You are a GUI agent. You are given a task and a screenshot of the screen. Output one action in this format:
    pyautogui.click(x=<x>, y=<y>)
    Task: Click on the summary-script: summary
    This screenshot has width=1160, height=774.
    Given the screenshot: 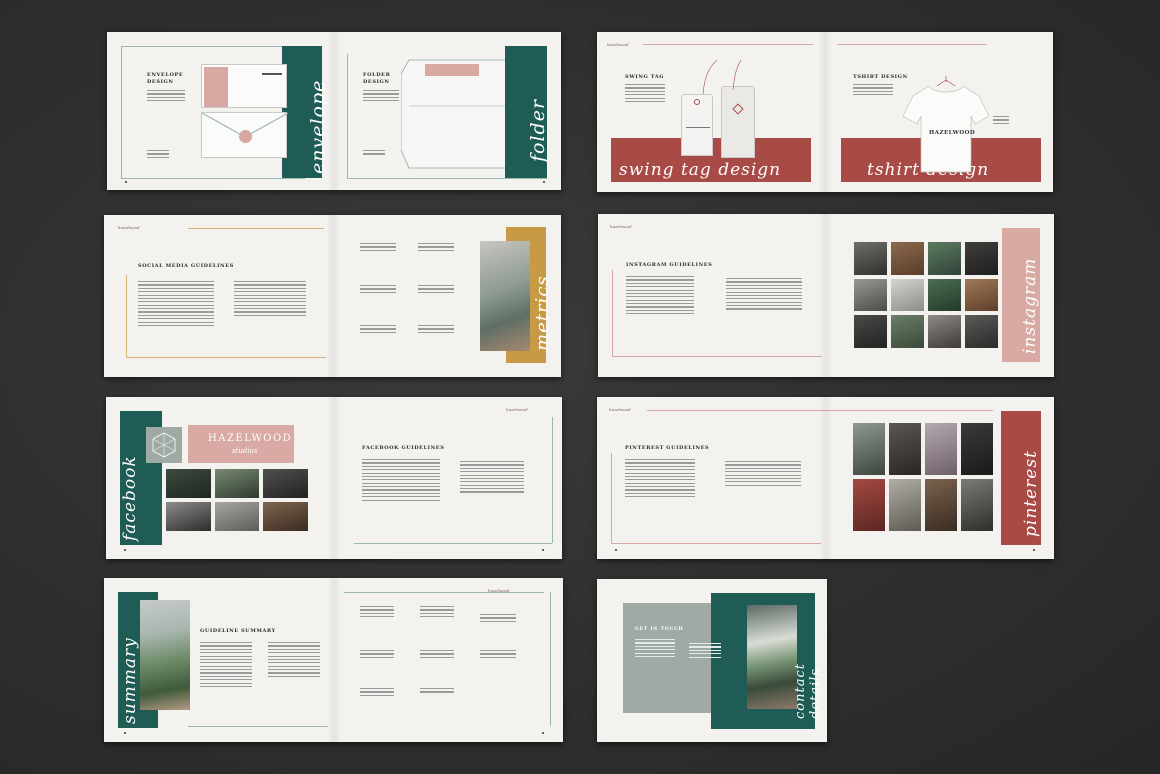 What is the action you would take?
    pyautogui.click(x=130, y=680)
    